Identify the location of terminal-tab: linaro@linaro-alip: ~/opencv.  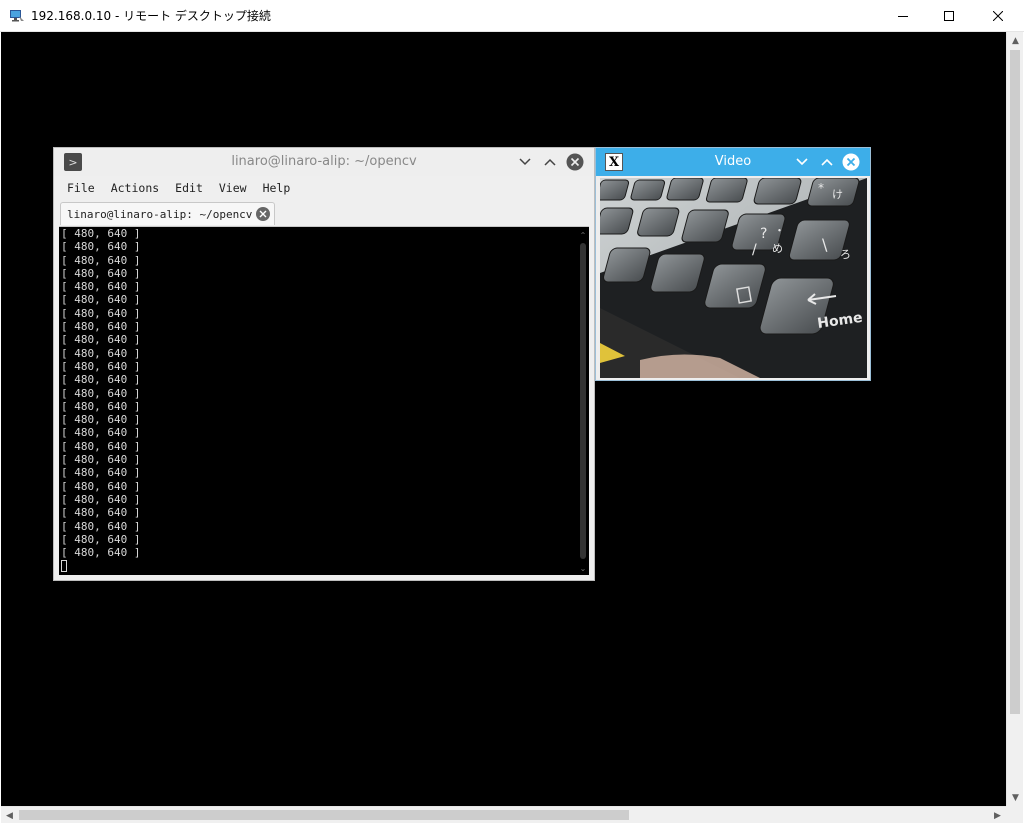
(167, 213).